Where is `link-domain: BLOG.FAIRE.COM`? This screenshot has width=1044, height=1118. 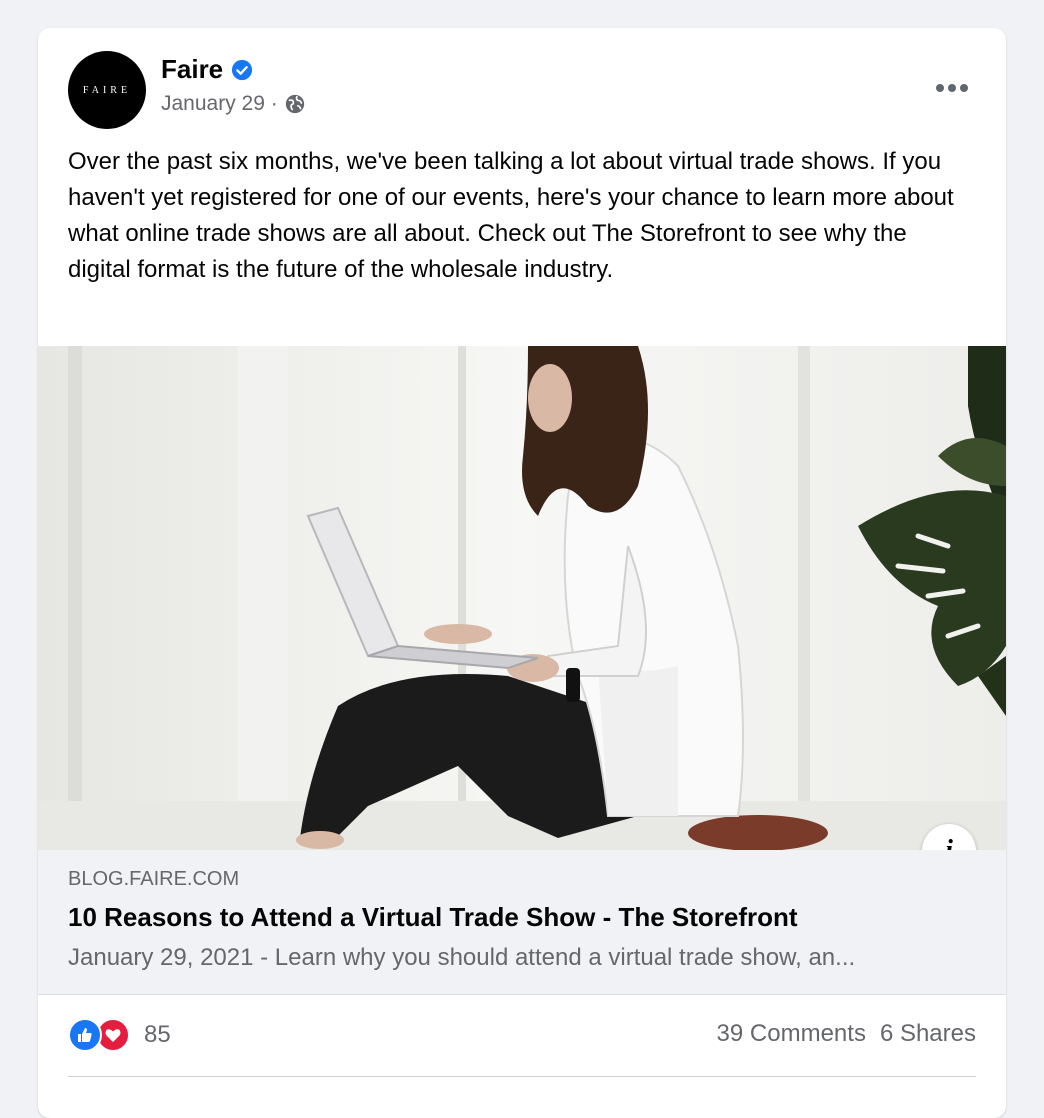 link-domain: BLOG.FAIRE.COM is located at coordinates (154, 879).